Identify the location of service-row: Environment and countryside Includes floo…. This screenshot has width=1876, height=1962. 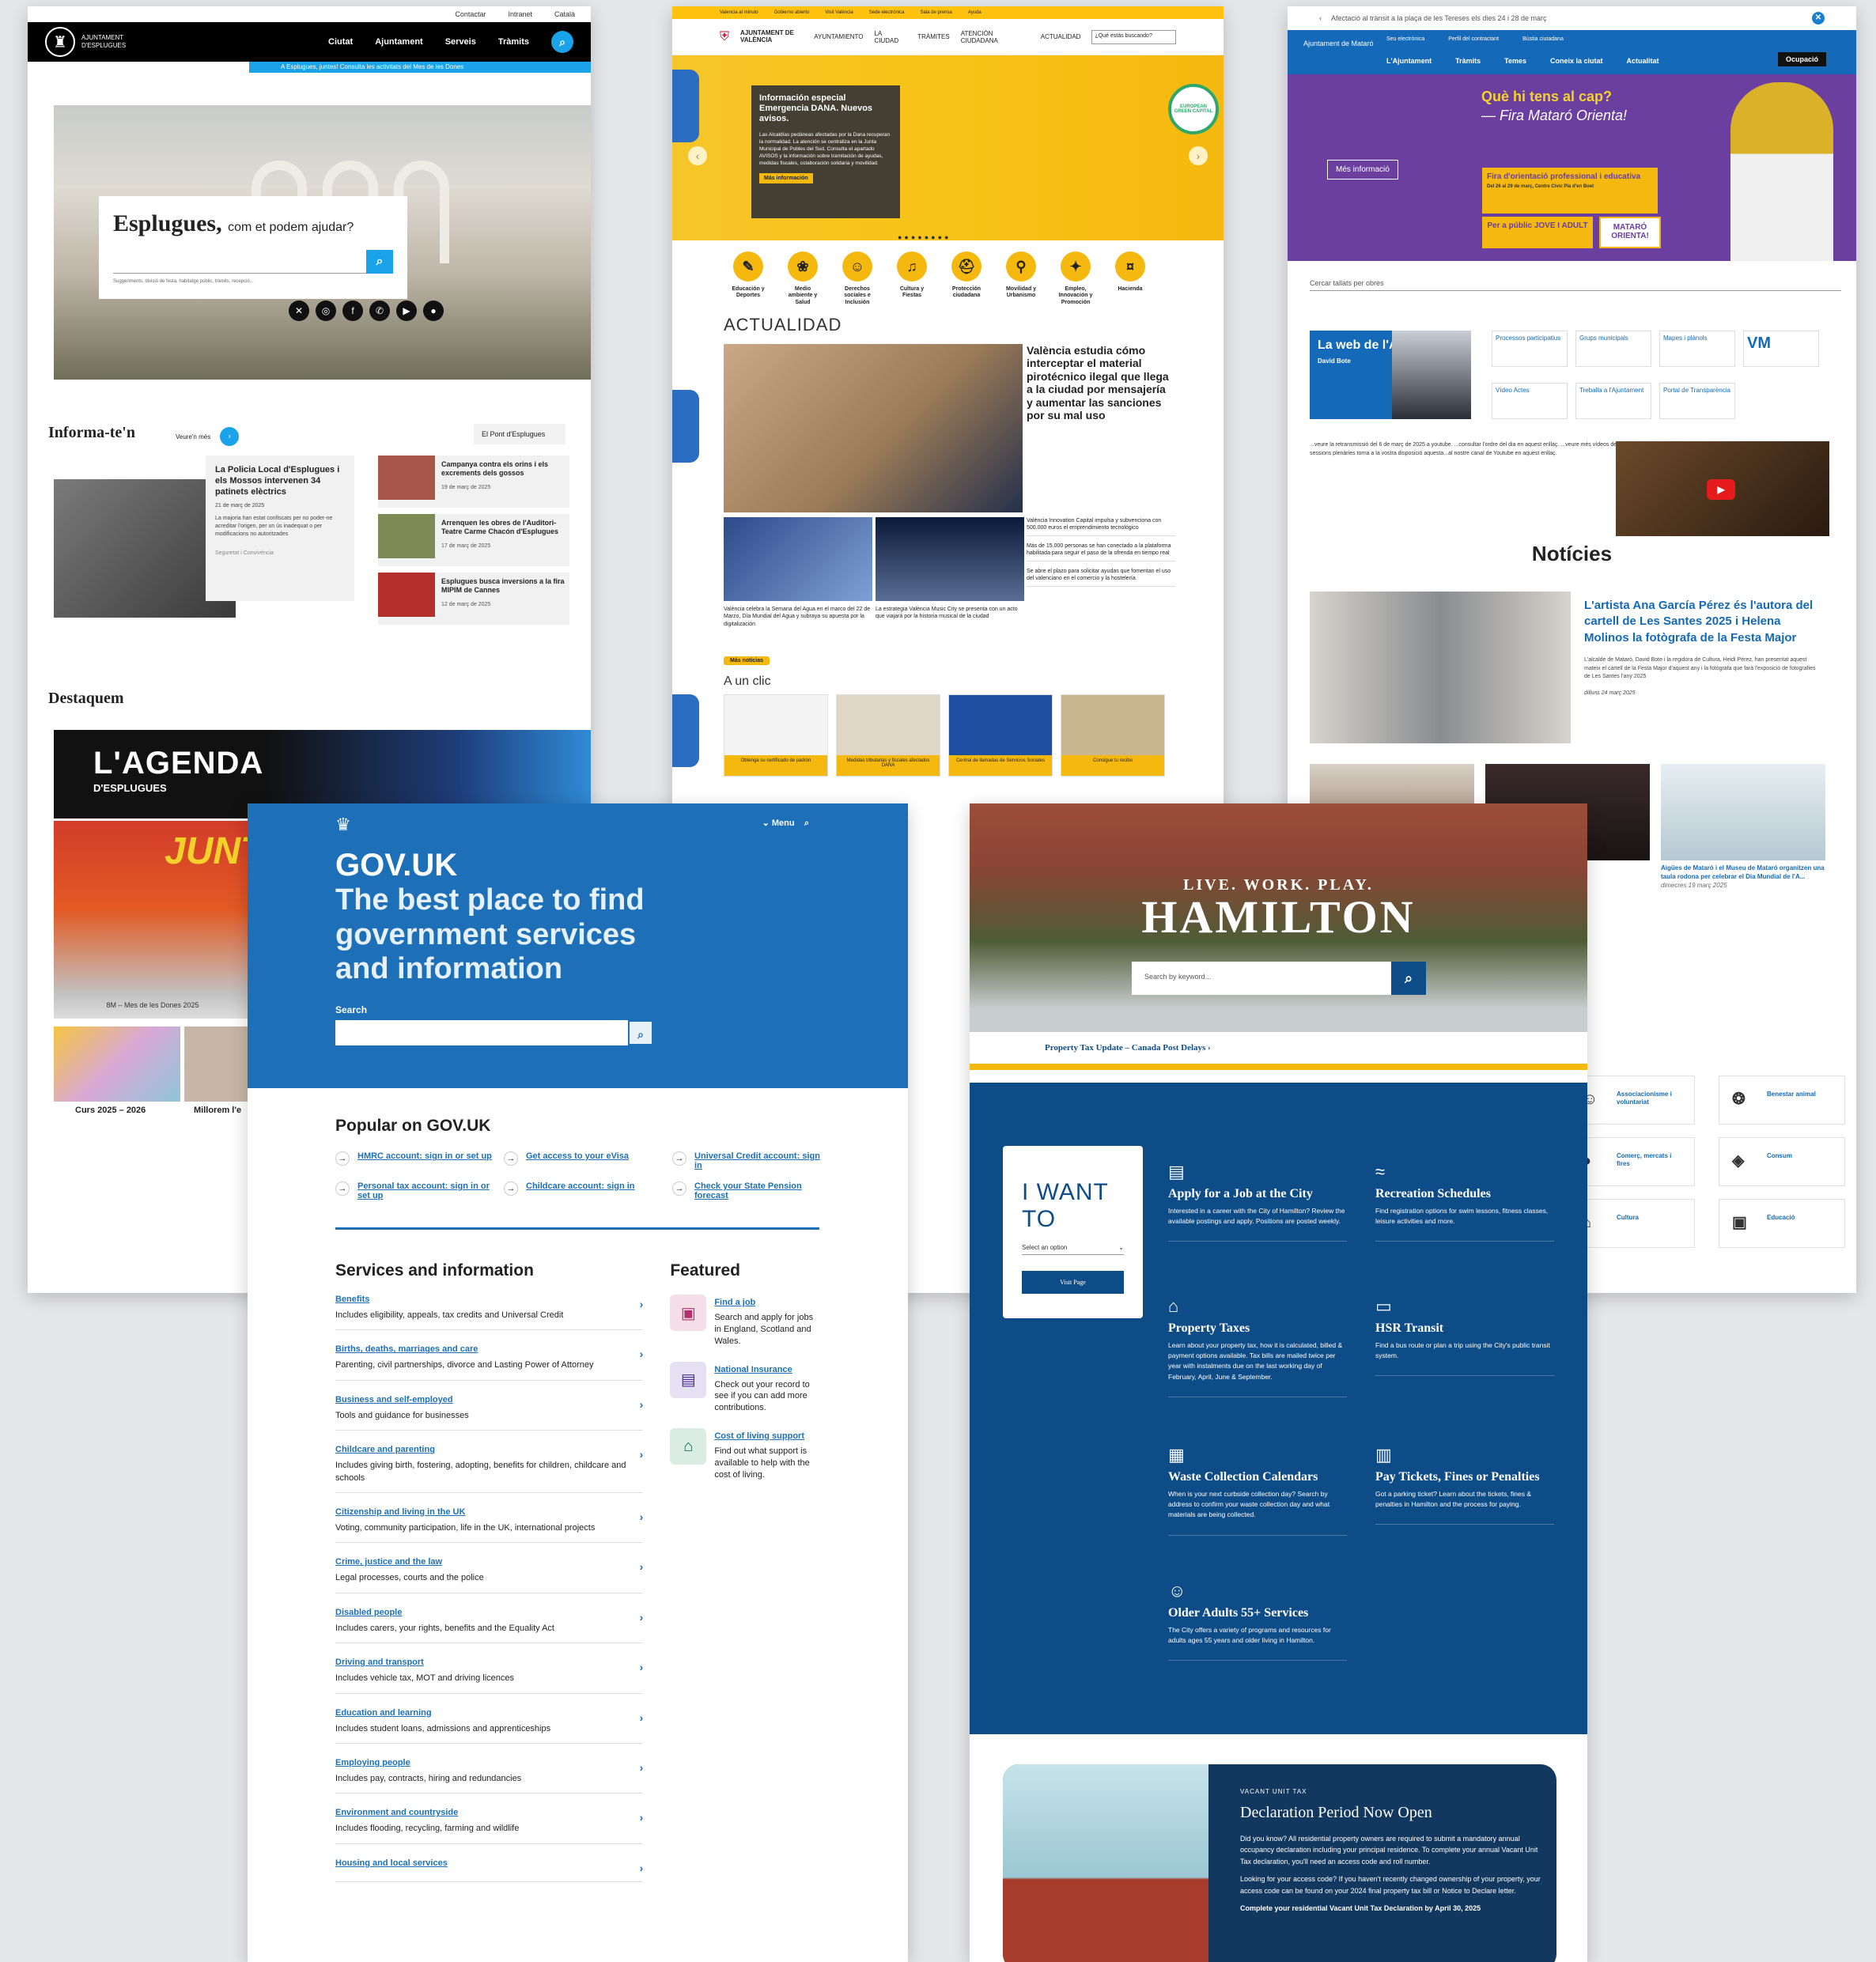
(489, 1819).